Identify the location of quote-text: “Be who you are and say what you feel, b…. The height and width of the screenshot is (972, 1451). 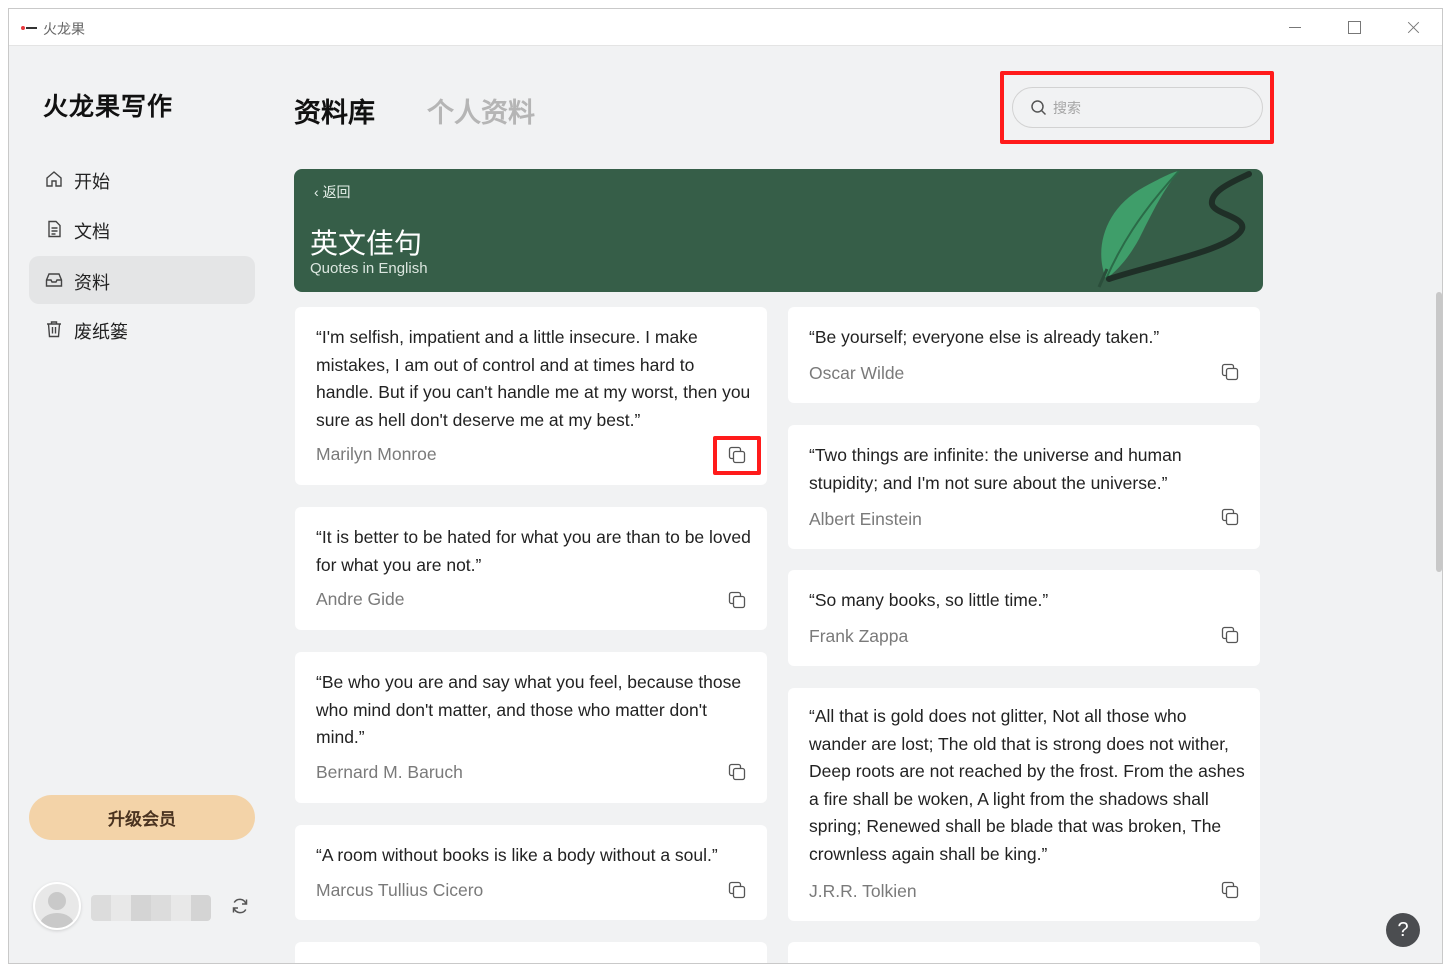
(529, 709).